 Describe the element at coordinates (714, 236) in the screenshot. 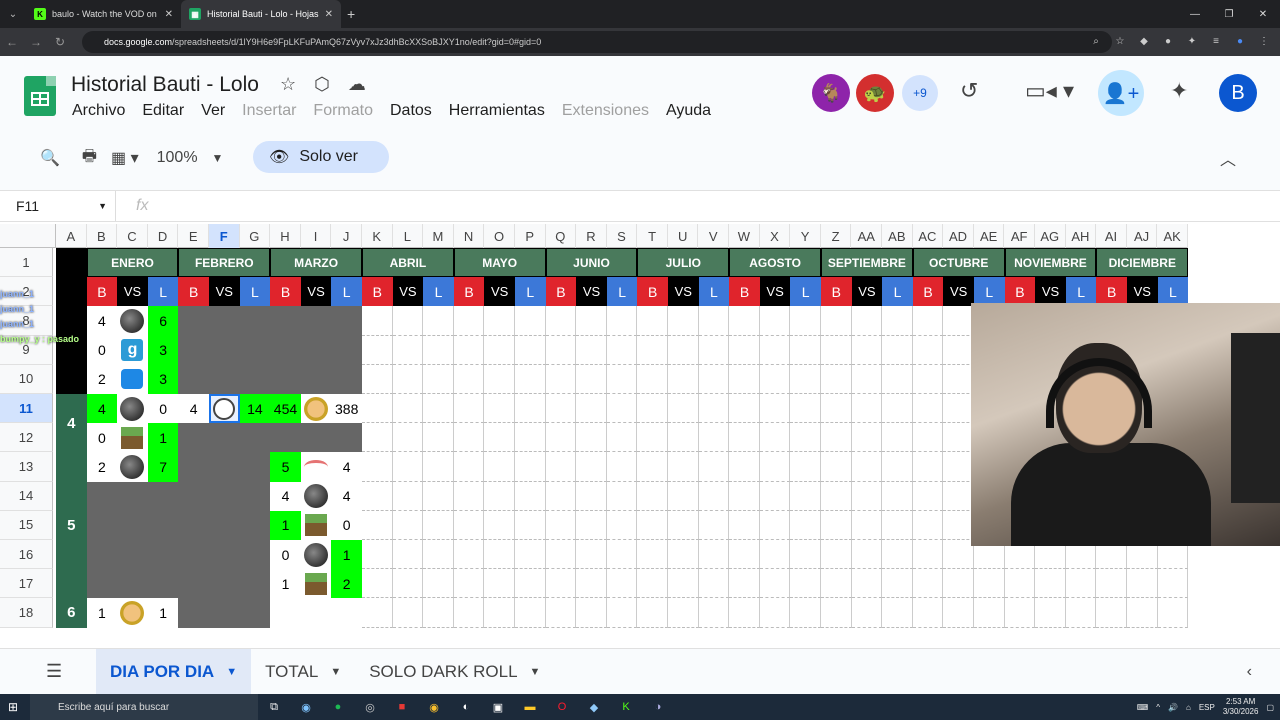

I see `column-header: V` at that location.